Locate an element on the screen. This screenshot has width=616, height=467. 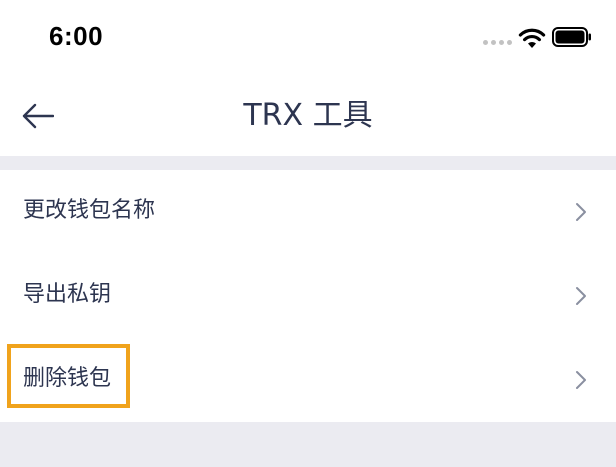
page-title: TRX 工具 is located at coordinates (308, 115).